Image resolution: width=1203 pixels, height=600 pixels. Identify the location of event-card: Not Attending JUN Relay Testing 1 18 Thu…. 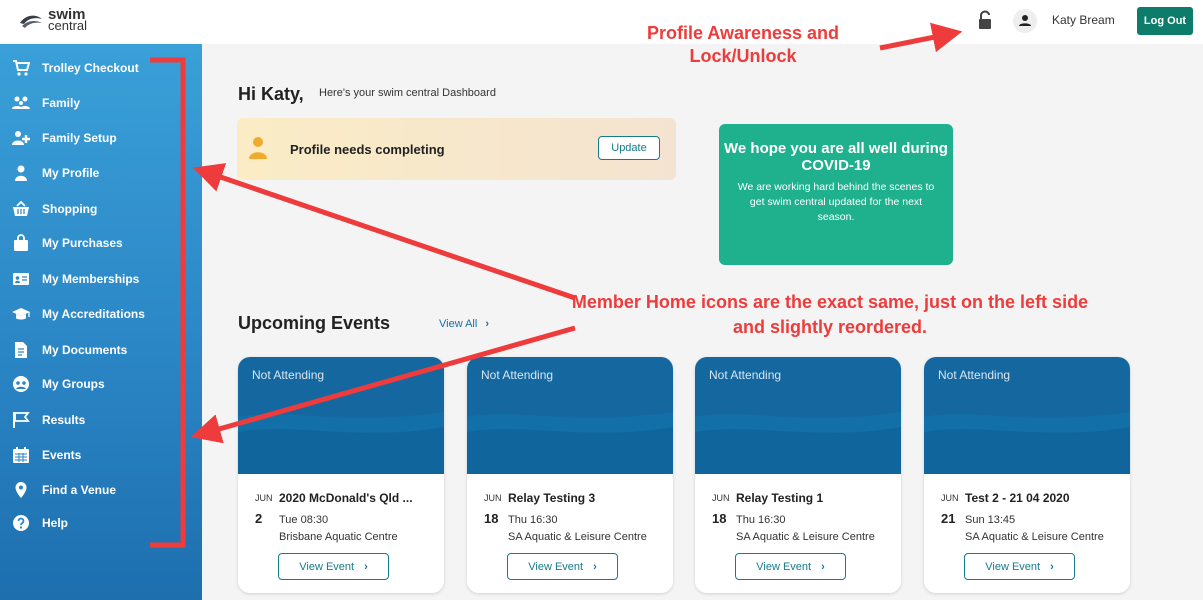
(798, 475).